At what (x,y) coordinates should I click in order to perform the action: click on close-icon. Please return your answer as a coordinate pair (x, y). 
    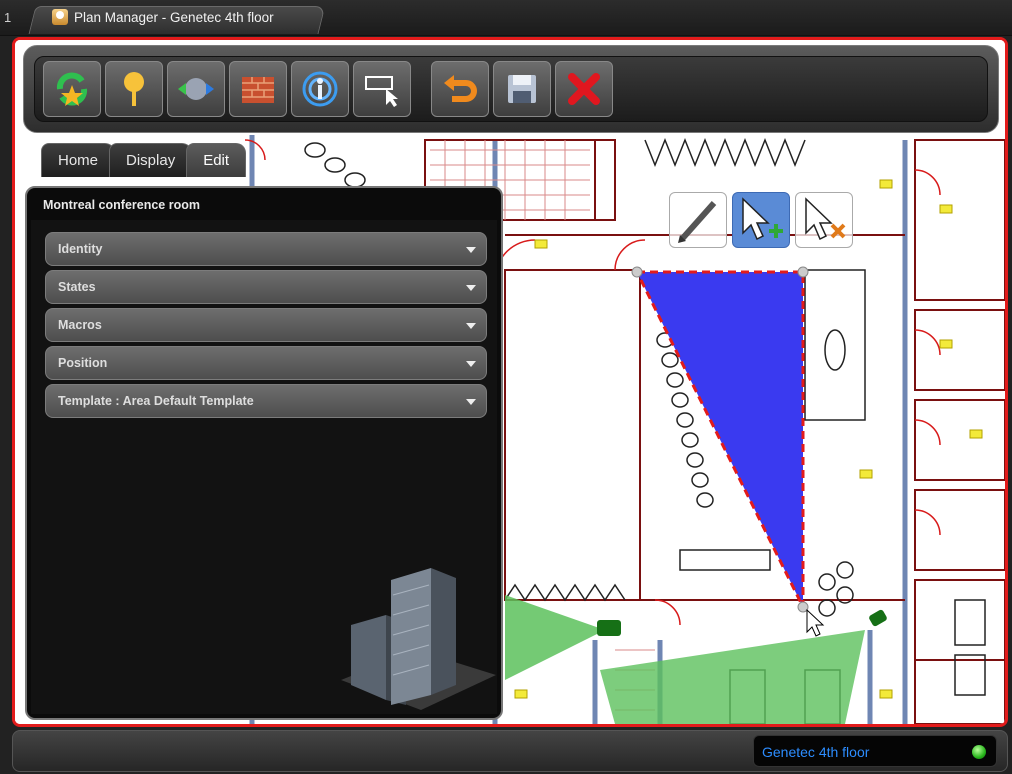
    Looking at the image, I should click on (584, 89).